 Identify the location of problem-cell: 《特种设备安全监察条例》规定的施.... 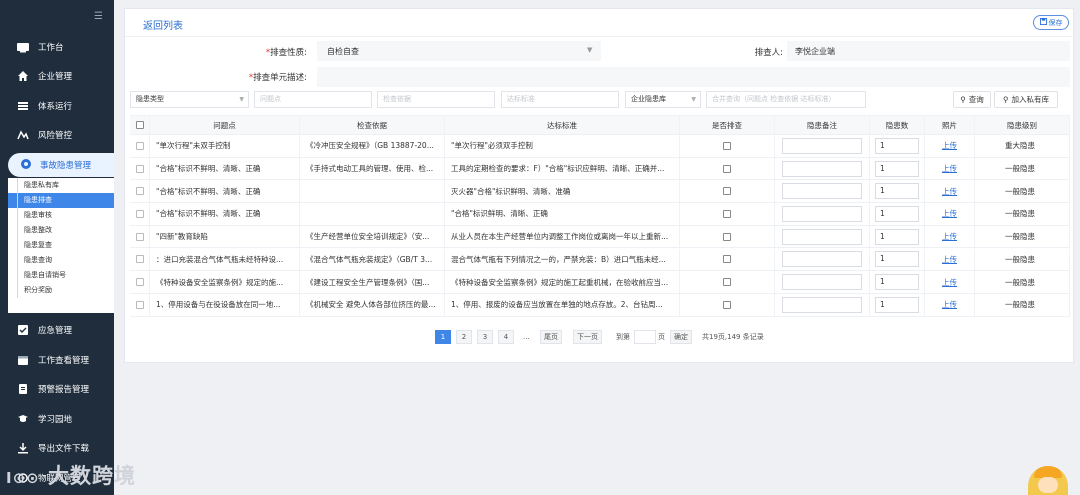
(225, 282).